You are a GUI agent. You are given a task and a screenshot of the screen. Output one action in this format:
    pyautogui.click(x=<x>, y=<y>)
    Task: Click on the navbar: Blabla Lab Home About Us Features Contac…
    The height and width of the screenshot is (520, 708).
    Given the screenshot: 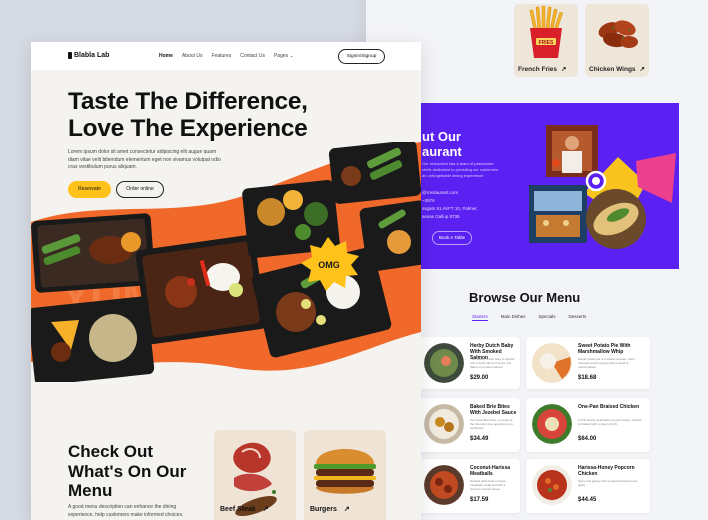 What is the action you would take?
    pyautogui.click(x=226, y=56)
    